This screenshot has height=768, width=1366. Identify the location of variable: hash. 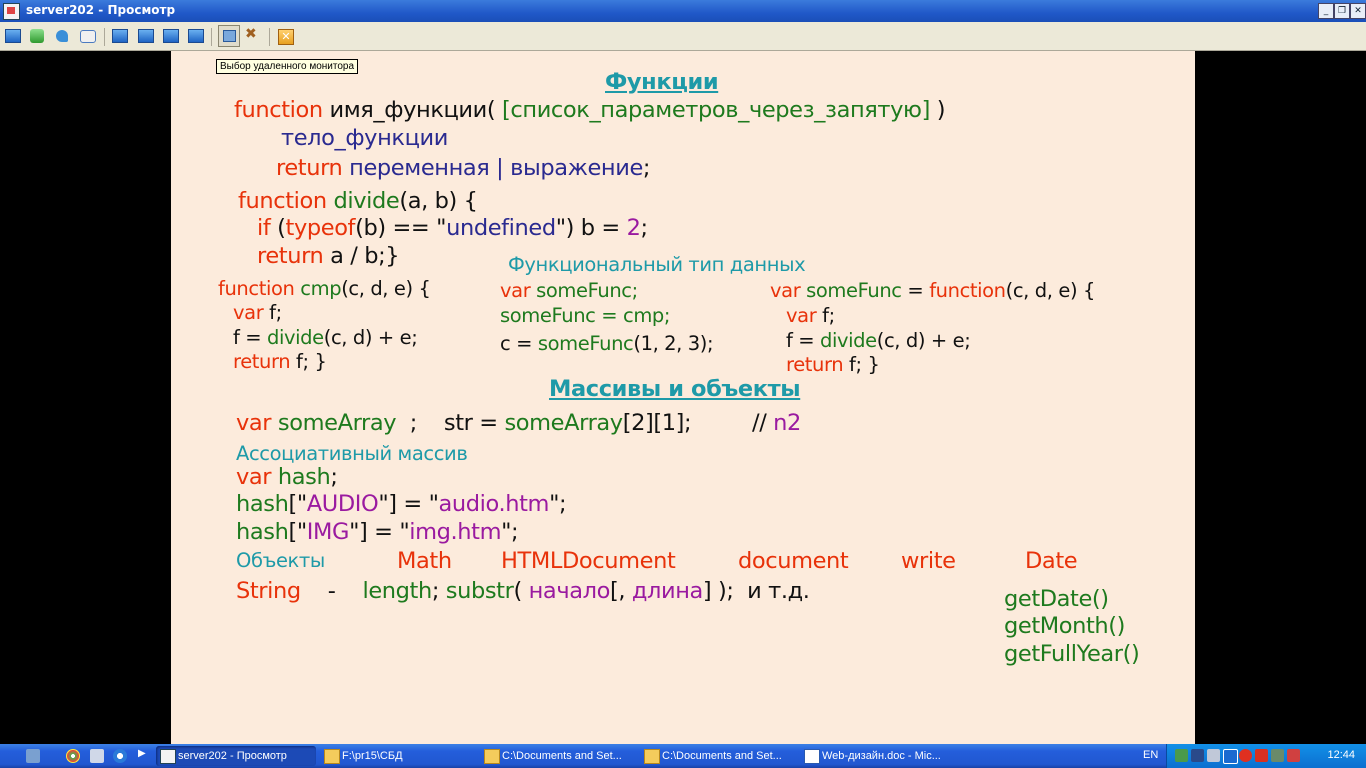
(262, 504).